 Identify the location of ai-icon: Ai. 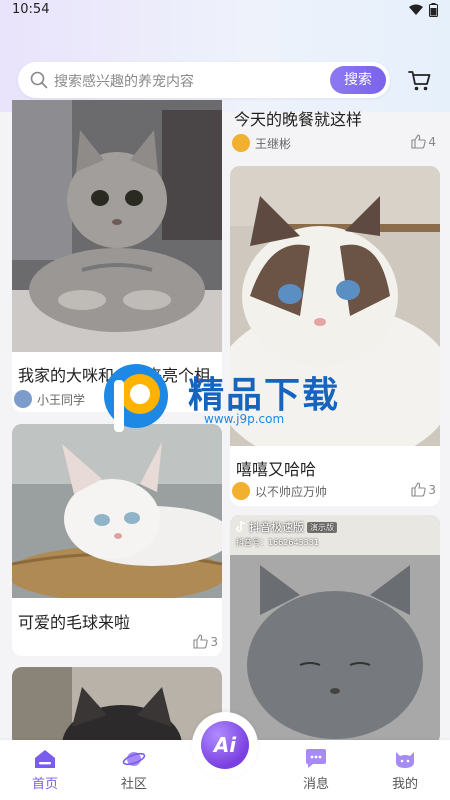
(225, 745).